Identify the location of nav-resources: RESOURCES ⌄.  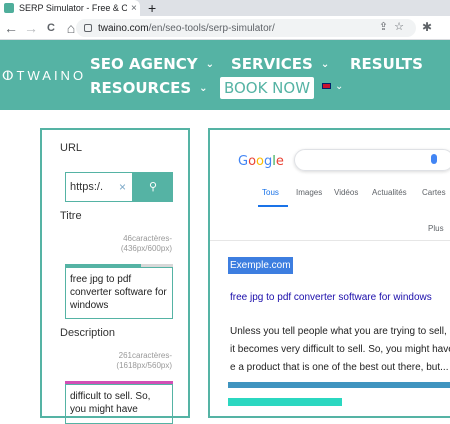
(149, 88).